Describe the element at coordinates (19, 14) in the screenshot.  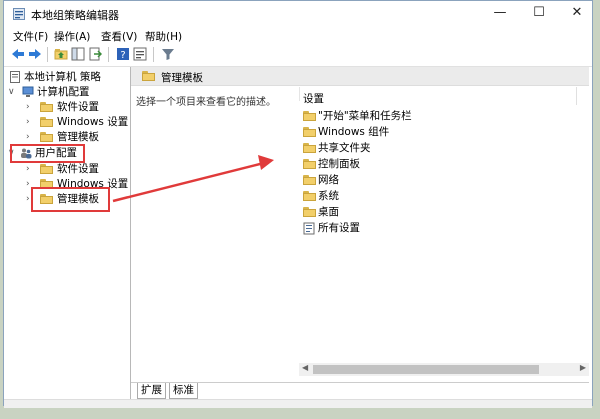
I see `policy-app-icon` at that location.